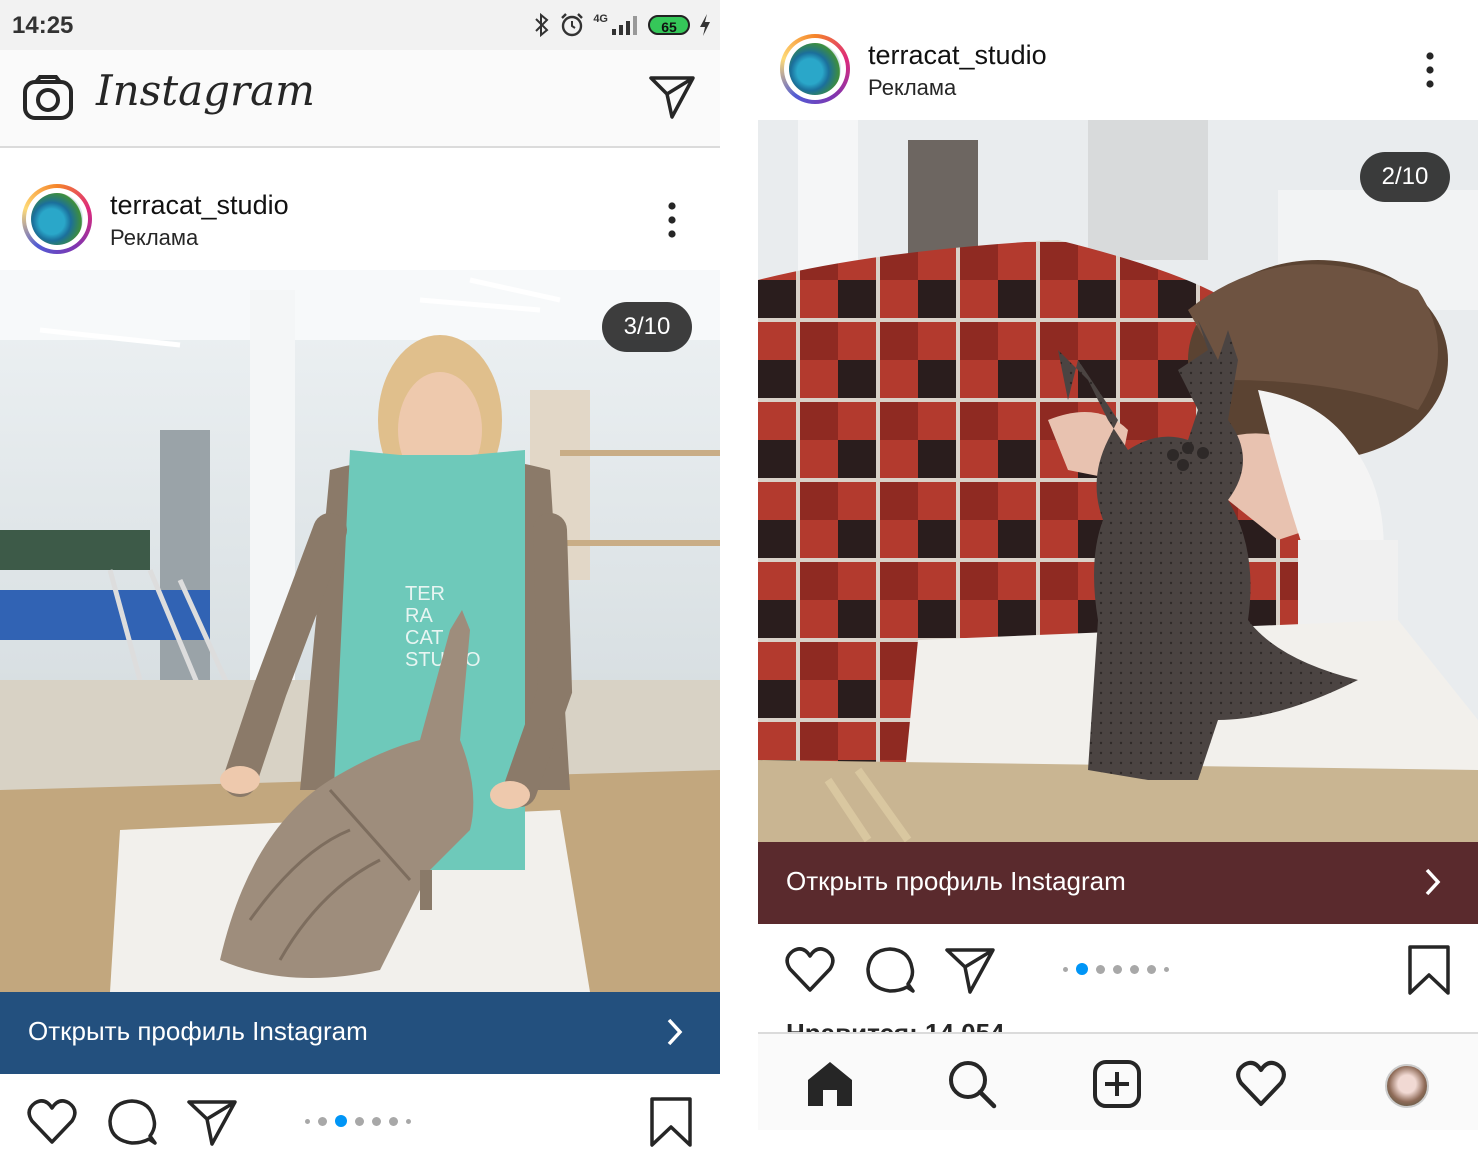 The height and width of the screenshot is (1168, 1482). Describe the element at coordinates (972, 1084) in the screenshot. I see `search-icon` at that location.